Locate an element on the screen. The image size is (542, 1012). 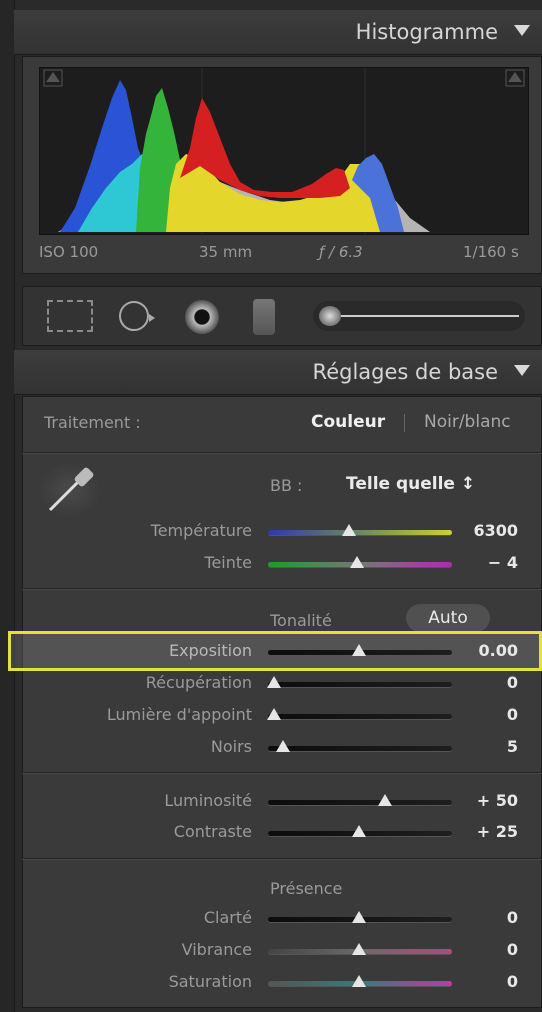
slider-value: 6300 is located at coordinates (488, 530).